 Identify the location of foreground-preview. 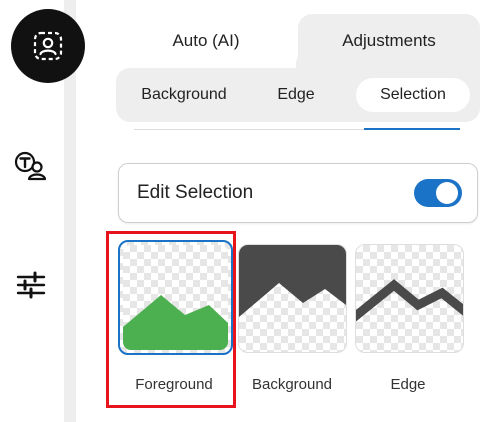
(175, 297).